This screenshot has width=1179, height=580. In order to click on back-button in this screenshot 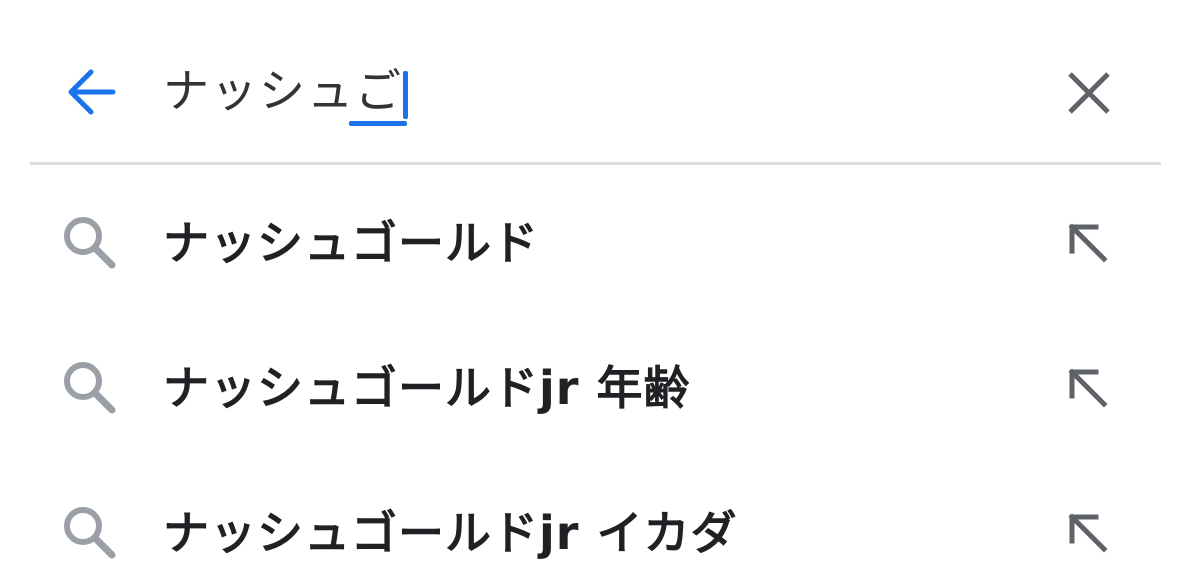, I will do `click(91, 92)`.